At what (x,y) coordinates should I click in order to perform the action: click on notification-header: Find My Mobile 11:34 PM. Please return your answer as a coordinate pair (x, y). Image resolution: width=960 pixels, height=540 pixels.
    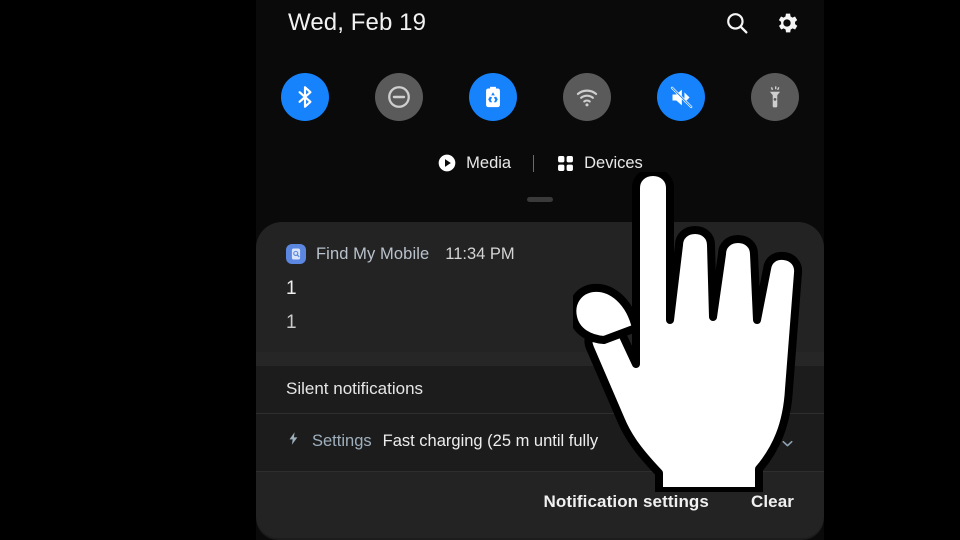
    Looking at the image, I should click on (400, 254).